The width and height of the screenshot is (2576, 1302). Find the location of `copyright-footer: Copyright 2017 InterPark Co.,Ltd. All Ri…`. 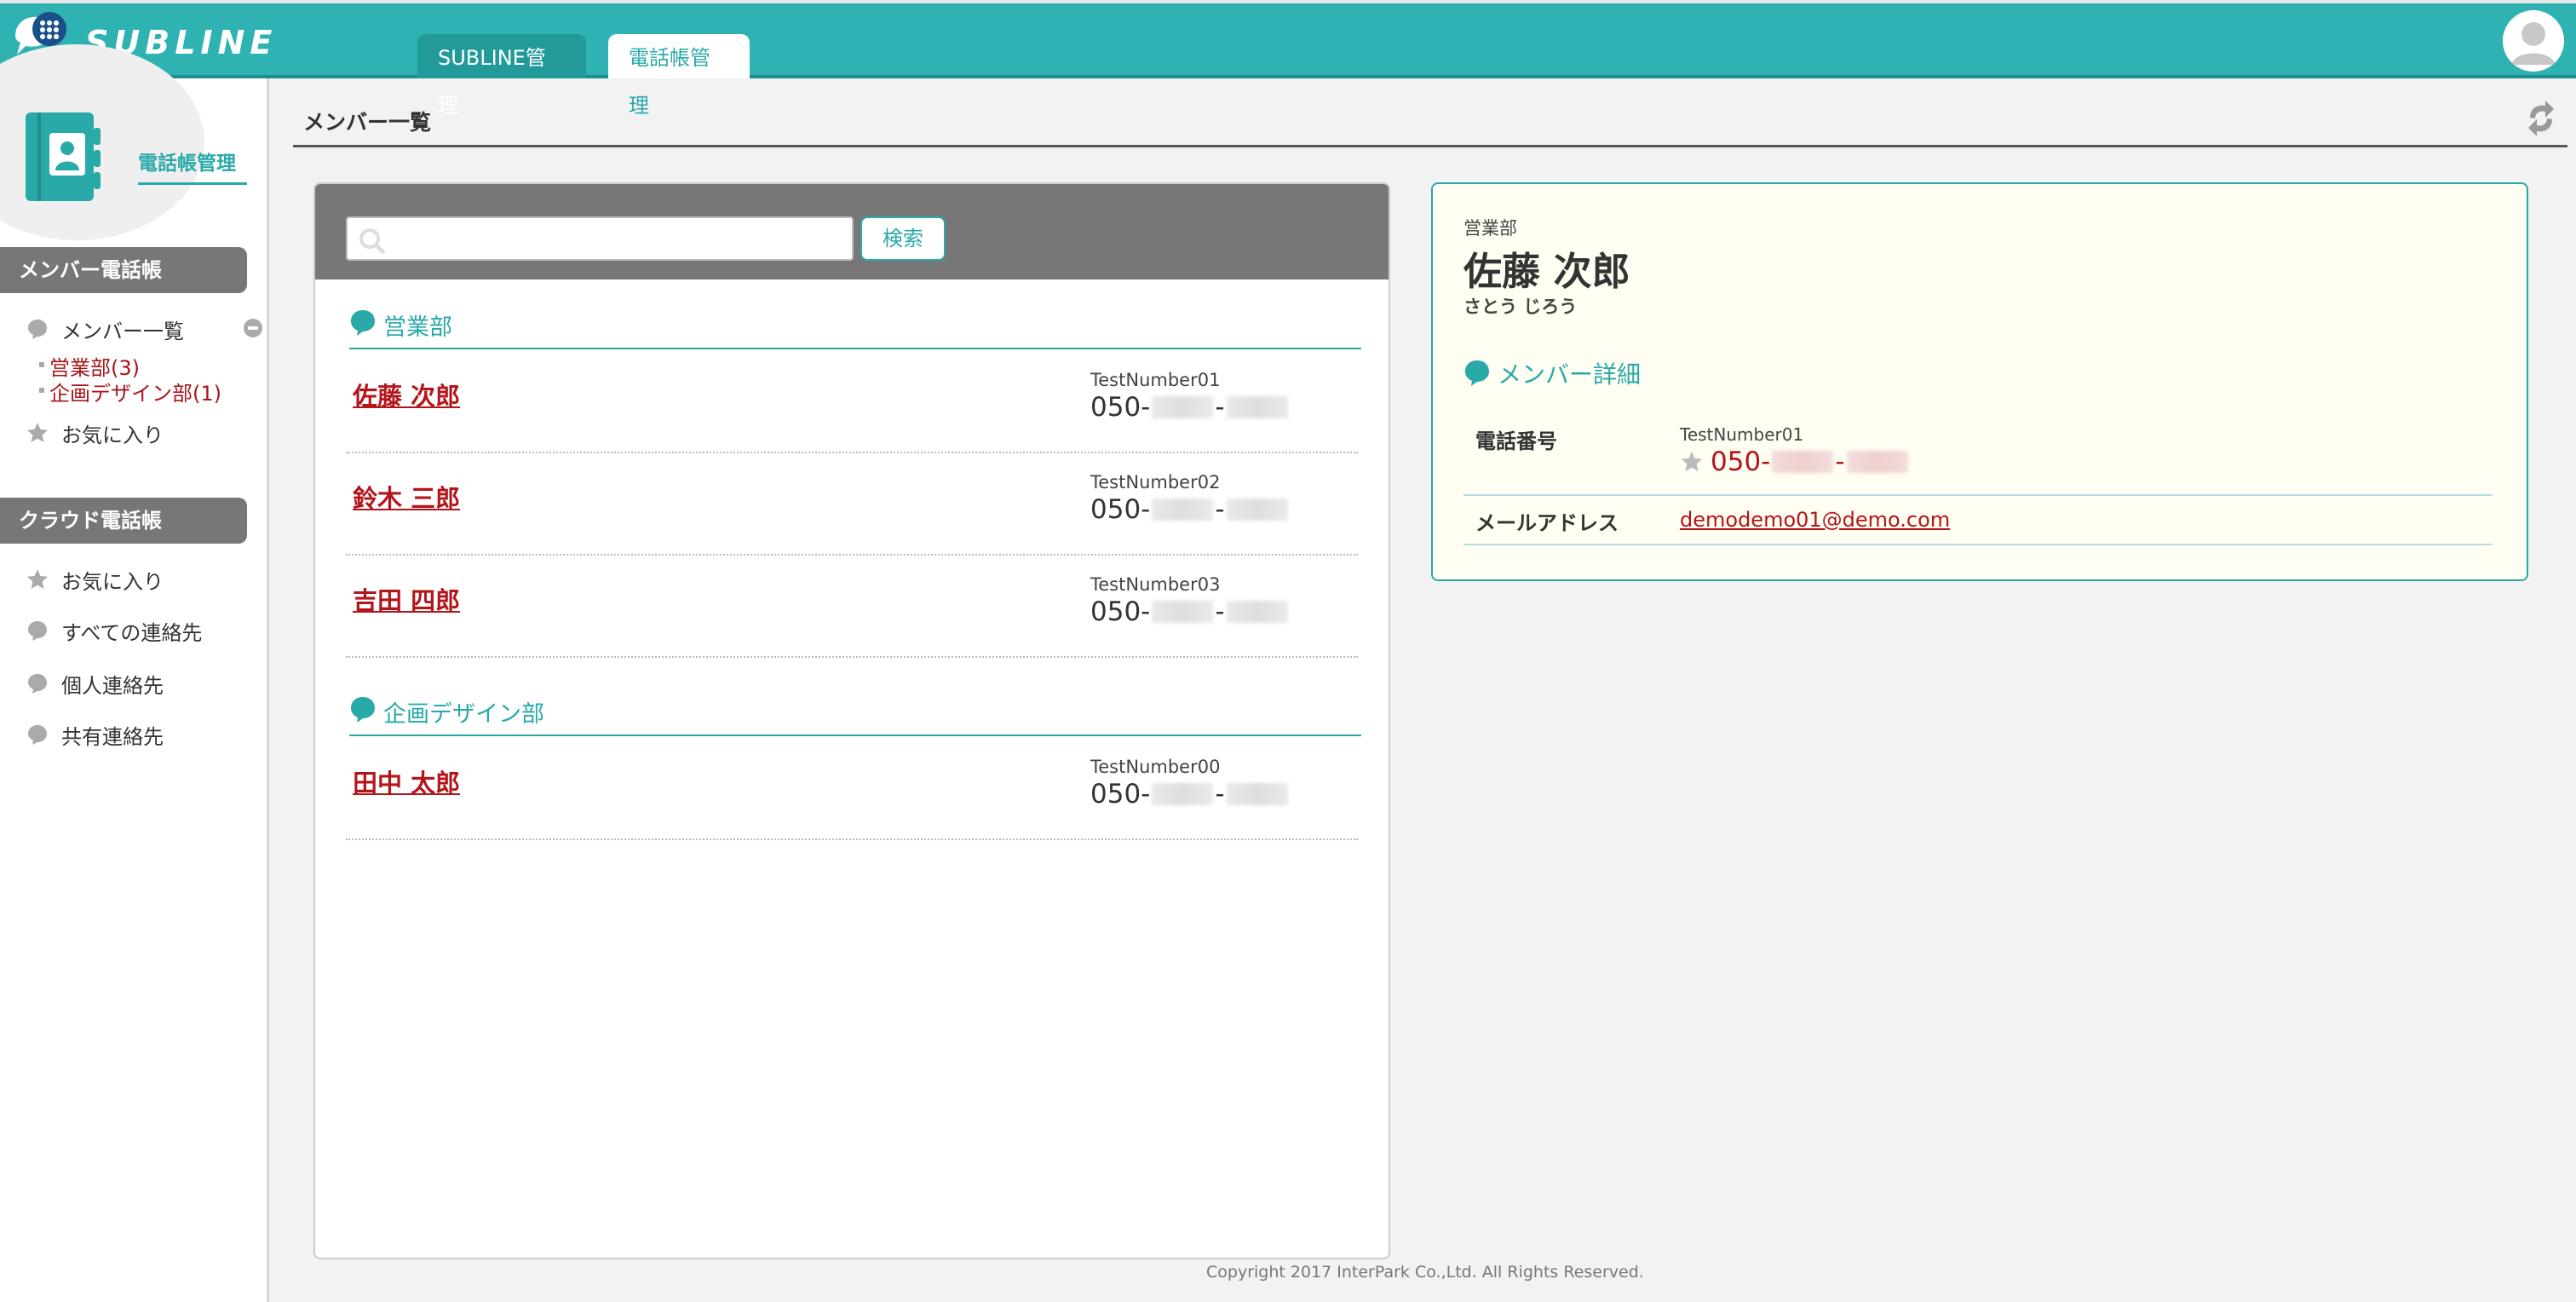

copyright-footer: Copyright 2017 InterPark Co.,Ltd. All Ri… is located at coordinates (1425, 1273).